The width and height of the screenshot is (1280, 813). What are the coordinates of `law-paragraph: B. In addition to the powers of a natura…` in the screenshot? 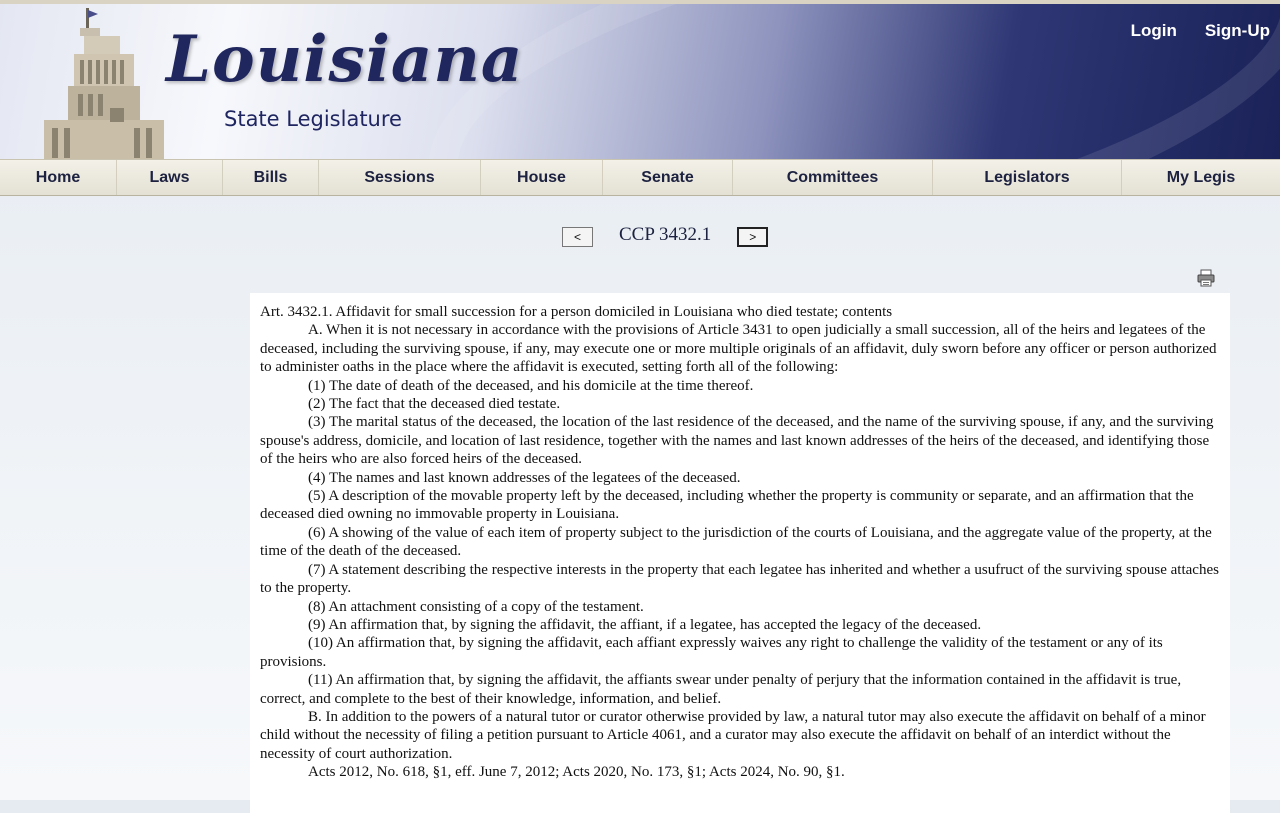 It's located at (733, 735).